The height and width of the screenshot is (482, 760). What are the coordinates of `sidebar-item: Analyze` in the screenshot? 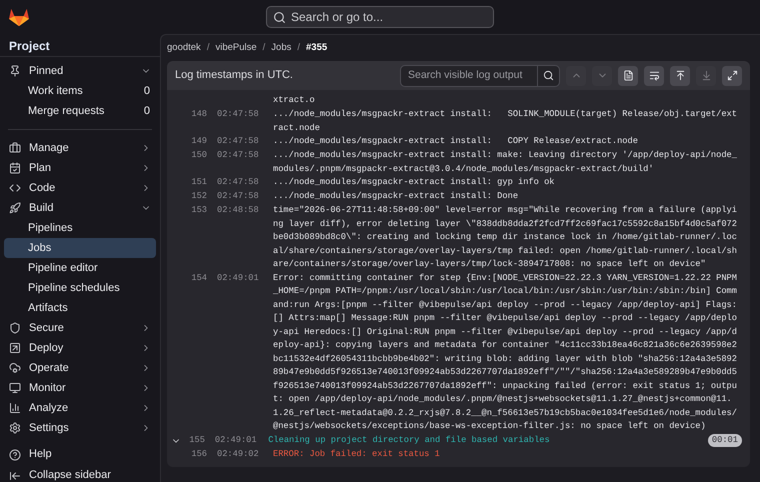 It's located at (80, 408).